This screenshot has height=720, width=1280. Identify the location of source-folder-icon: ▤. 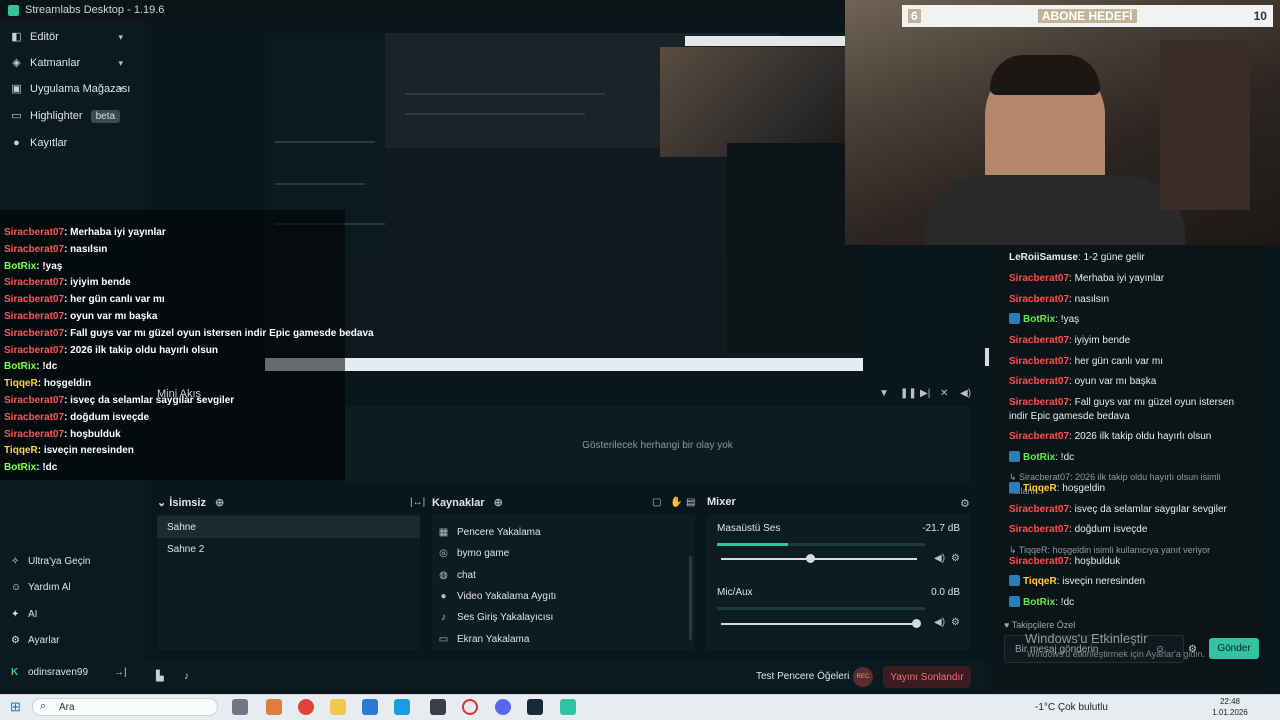
(690, 502).